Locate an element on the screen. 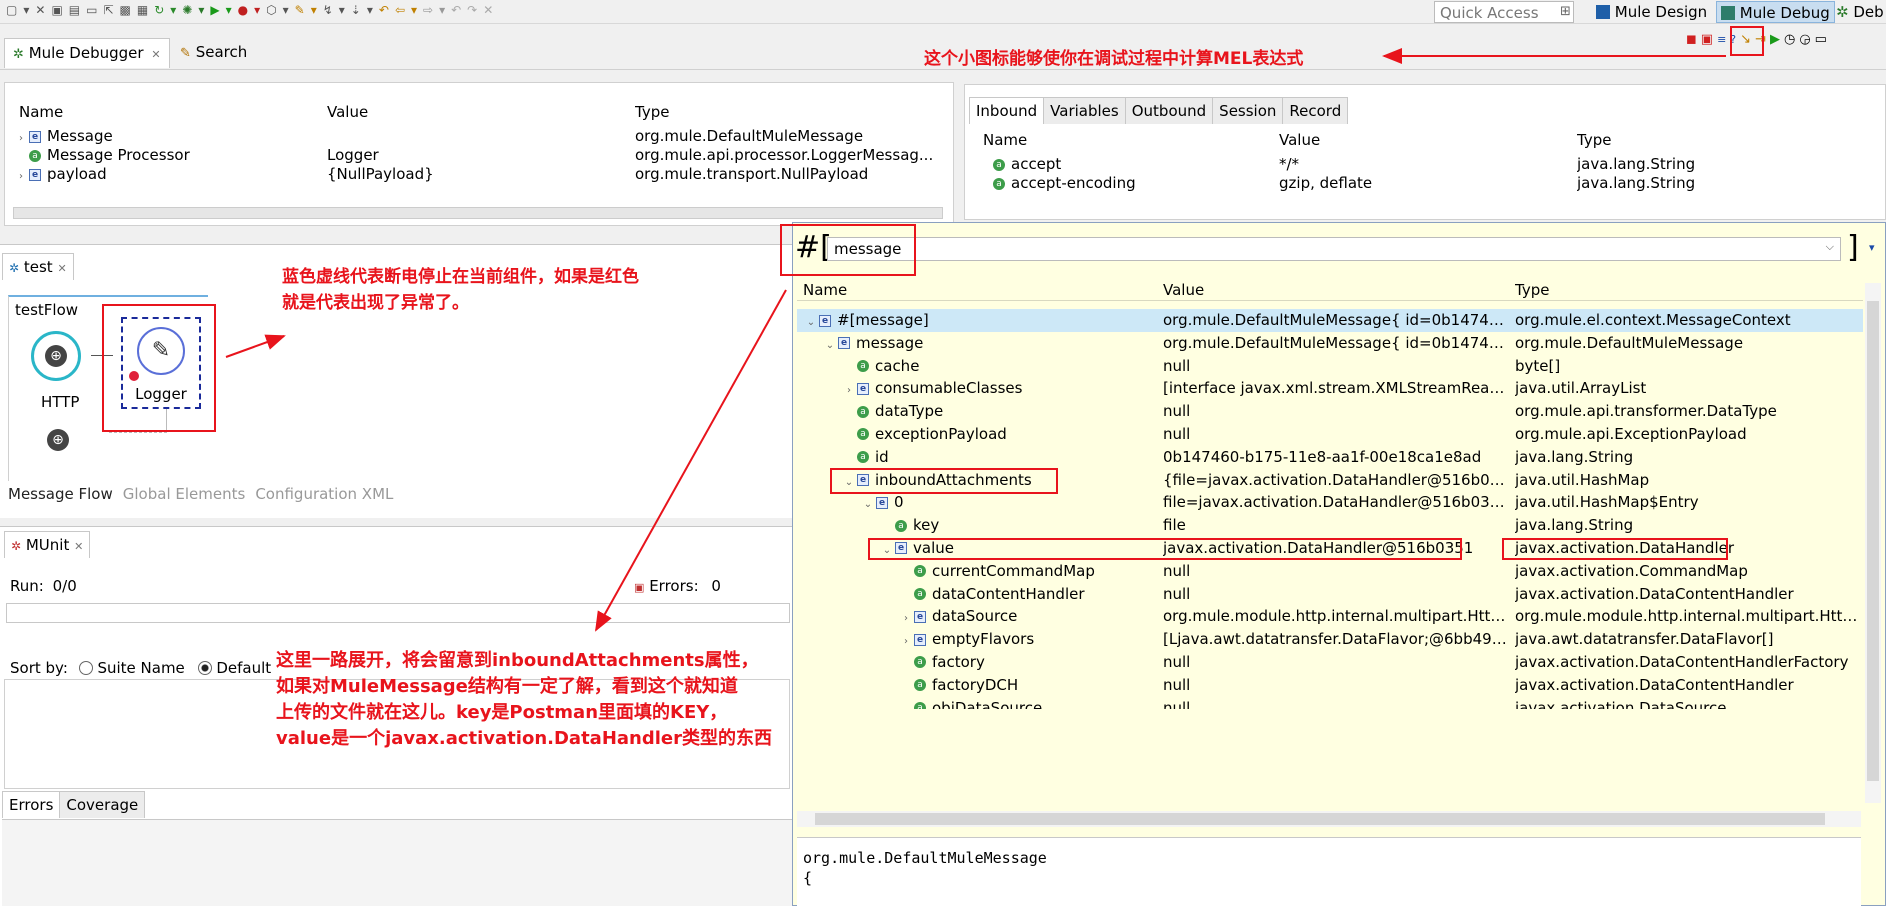  annotation-breakpoint: 蓝色虚线代表断电停止在当前组件，如果是红色 就是代表出现了异常了。 is located at coordinates (460, 290).